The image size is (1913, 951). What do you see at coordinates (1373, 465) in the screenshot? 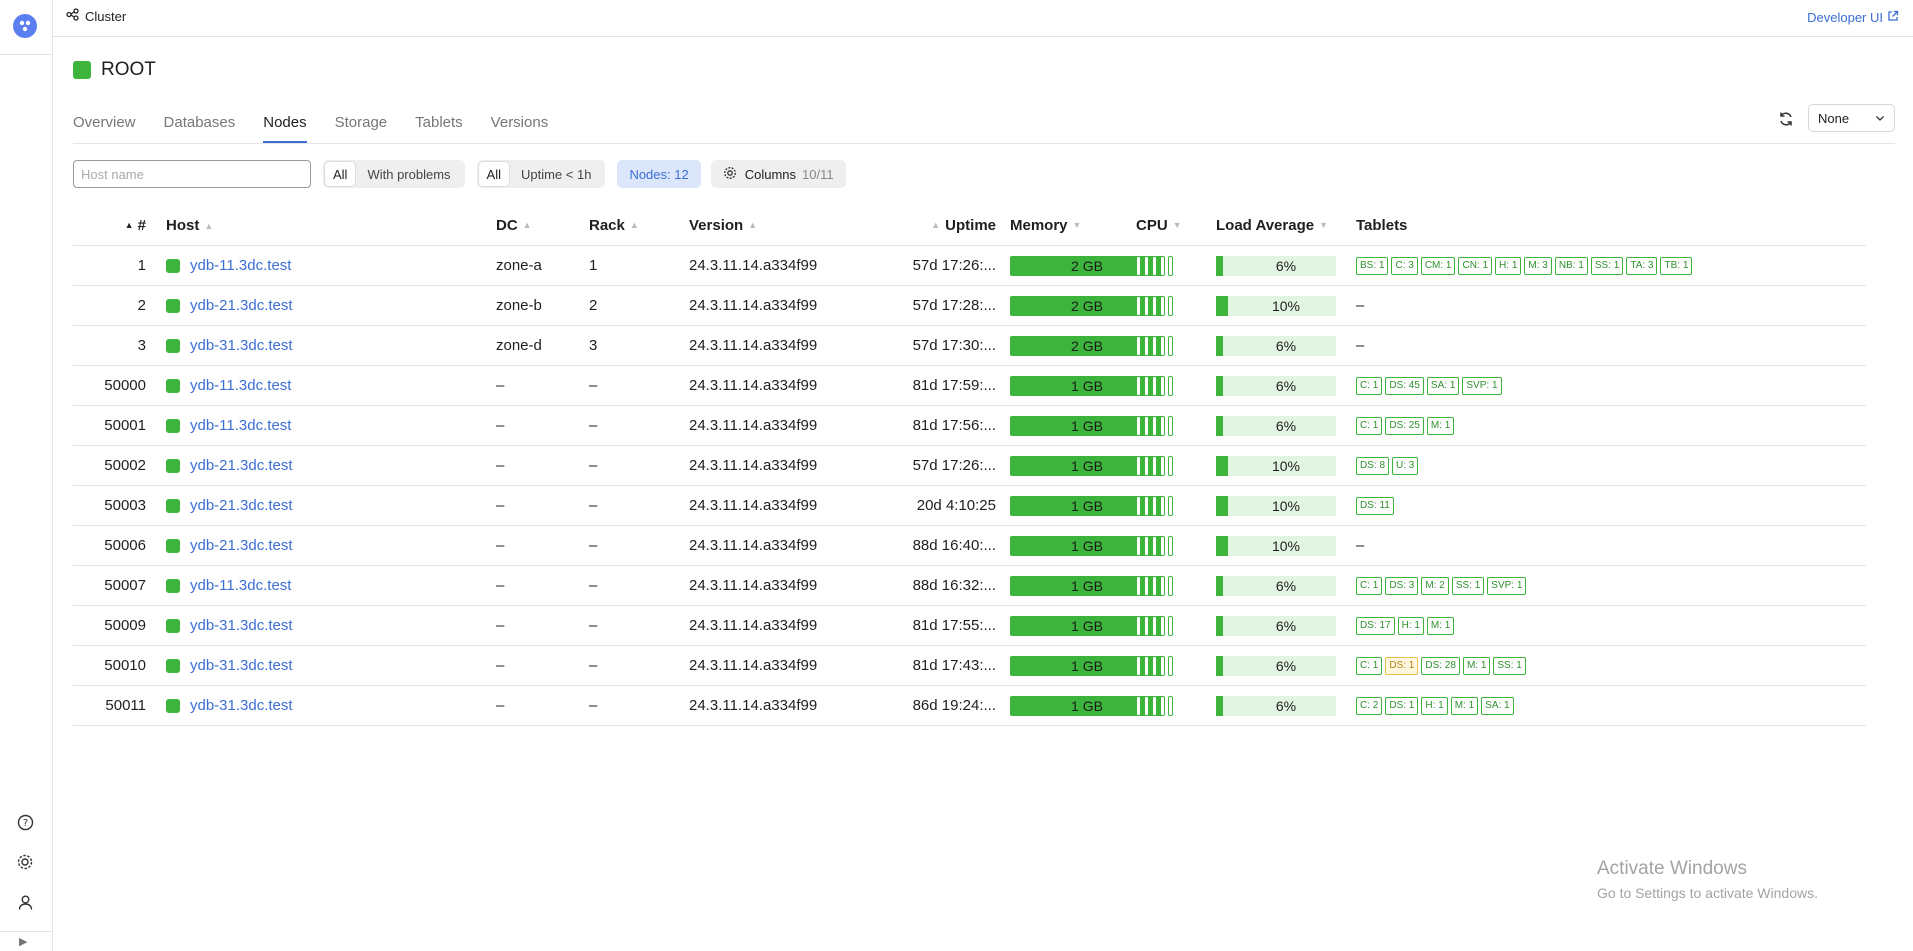
I see `tablet-badge: DS: 8` at bounding box center [1373, 465].